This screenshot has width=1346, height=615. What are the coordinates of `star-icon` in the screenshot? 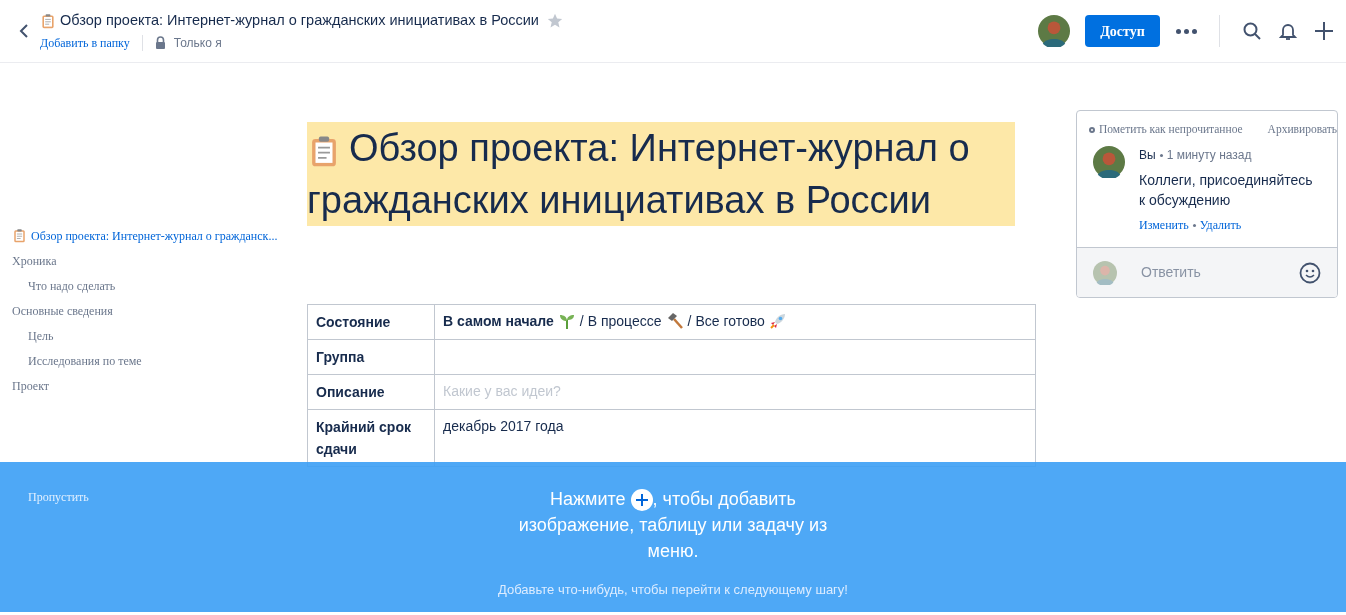 It's located at (554, 21).